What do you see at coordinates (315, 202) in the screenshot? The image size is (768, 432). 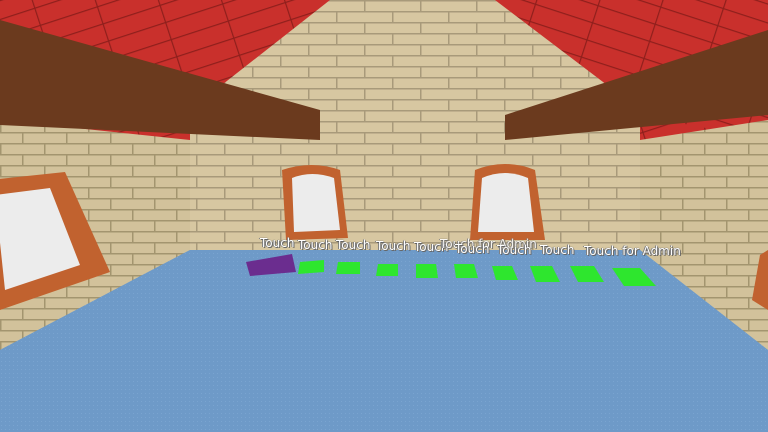 I see `window-center-left` at bounding box center [315, 202].